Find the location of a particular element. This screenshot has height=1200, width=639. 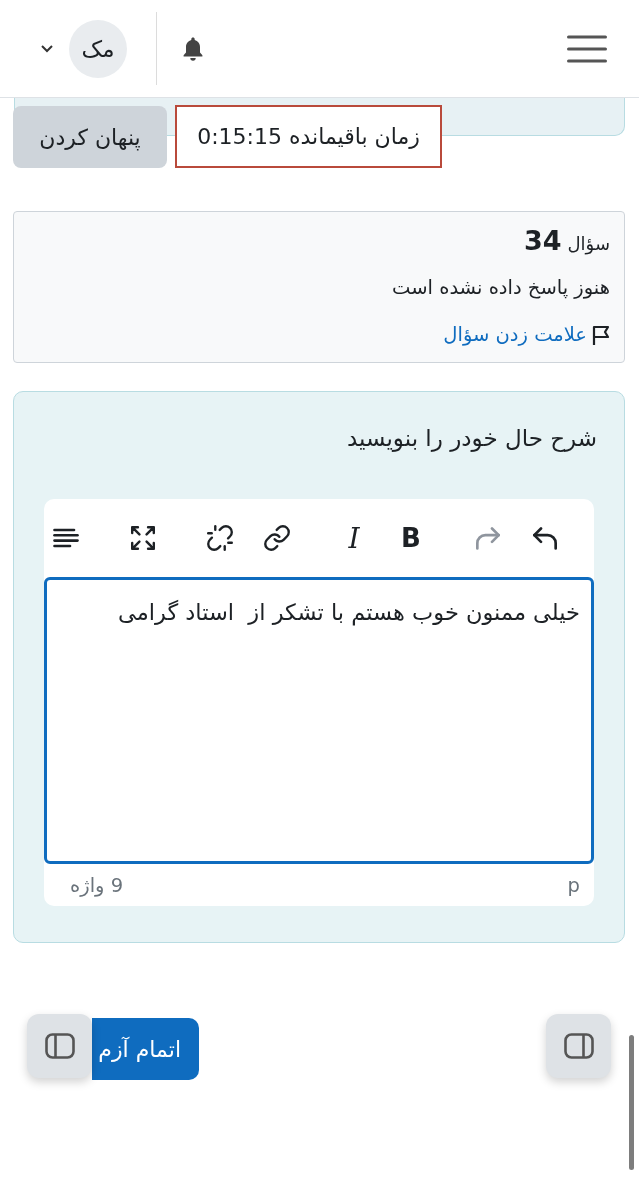

question-text: شرح حال خودر را بنویسید is located at coordinates (471, 438).